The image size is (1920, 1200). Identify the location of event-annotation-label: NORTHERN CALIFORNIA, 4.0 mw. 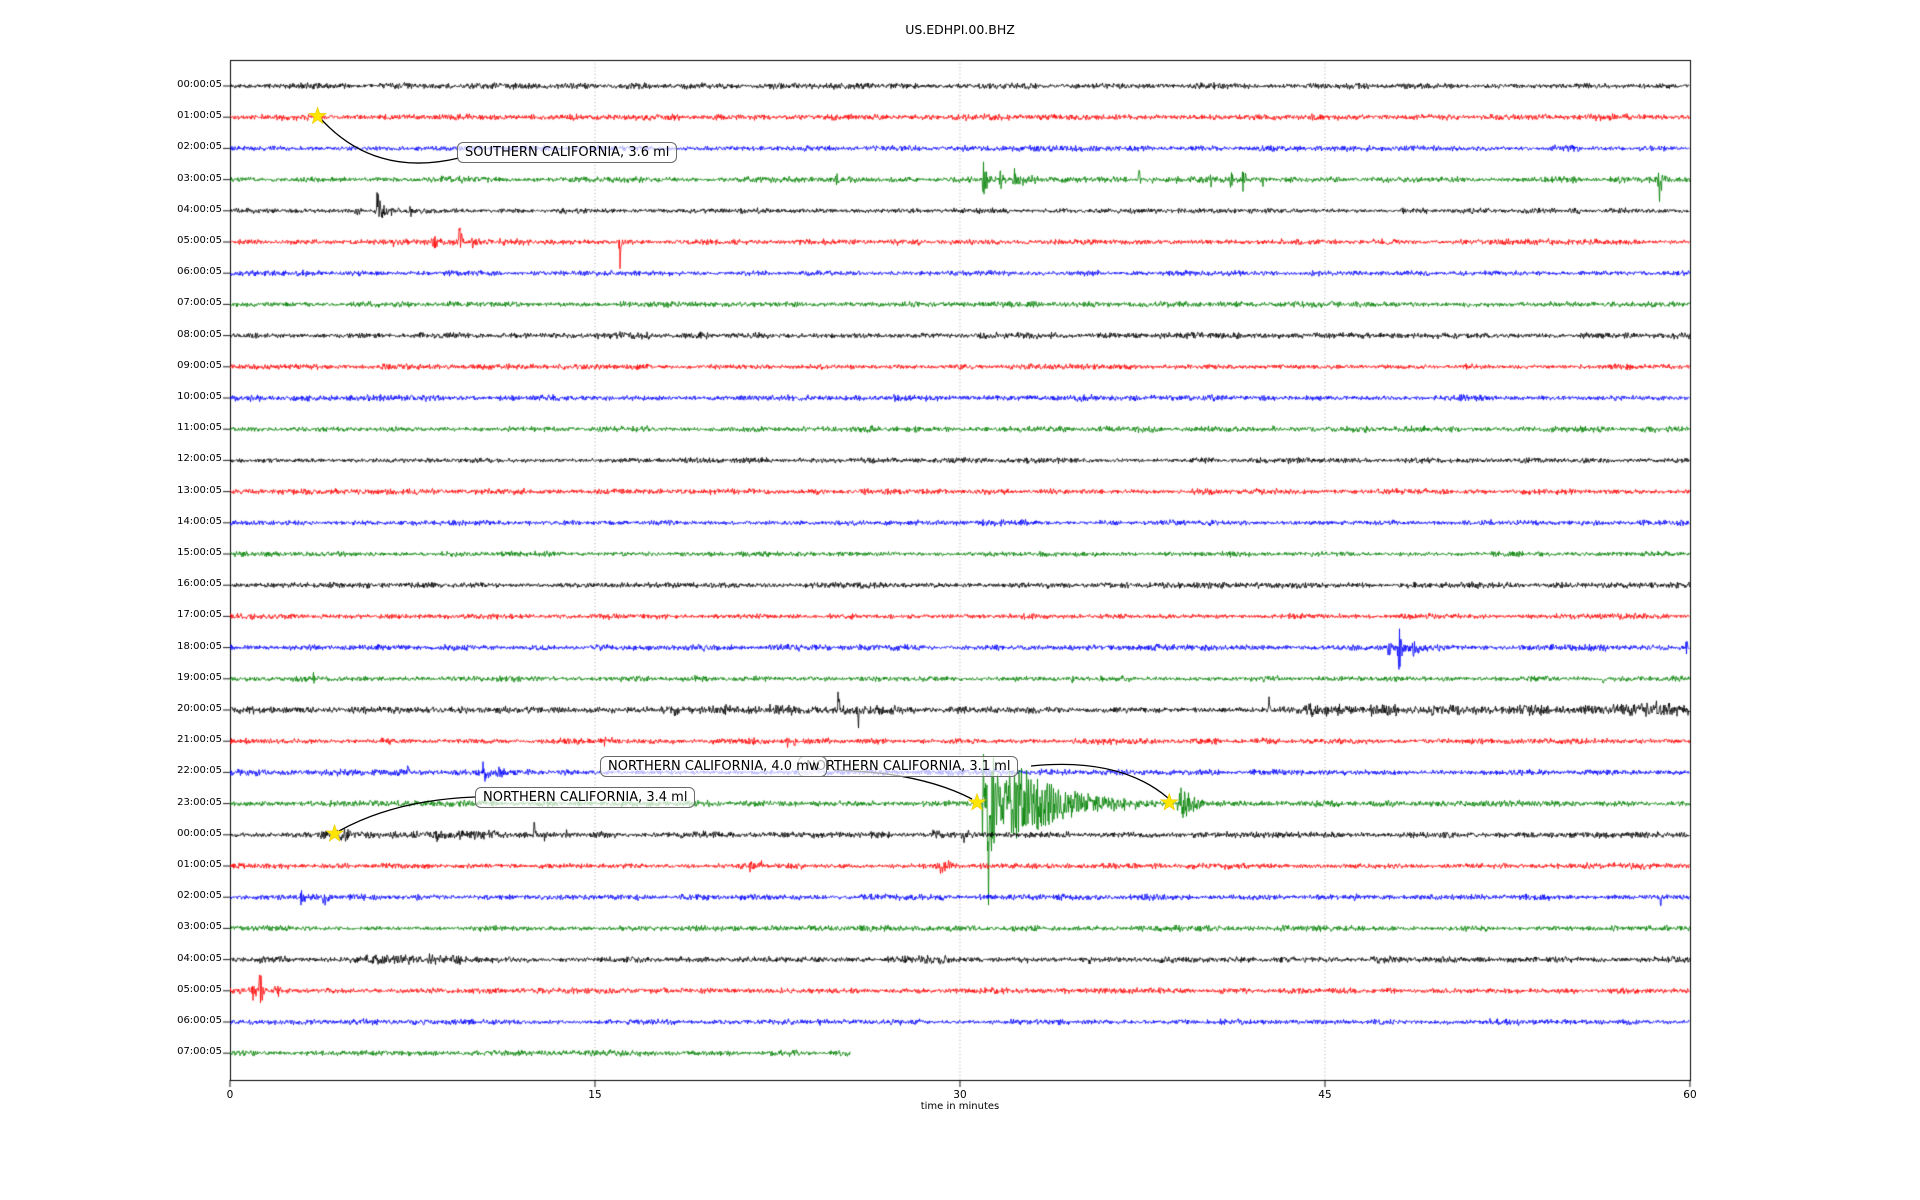
(714, 766).